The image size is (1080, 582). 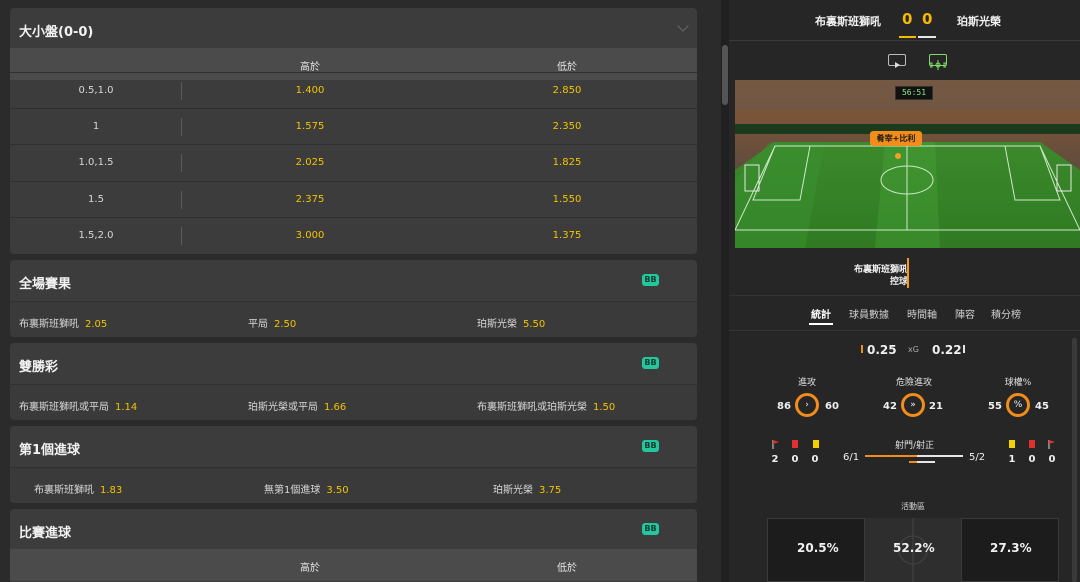 What do you see at coordinates (927, 37) in the screenshot?
I see `away-score-underline` at bounding box center [927, 37].